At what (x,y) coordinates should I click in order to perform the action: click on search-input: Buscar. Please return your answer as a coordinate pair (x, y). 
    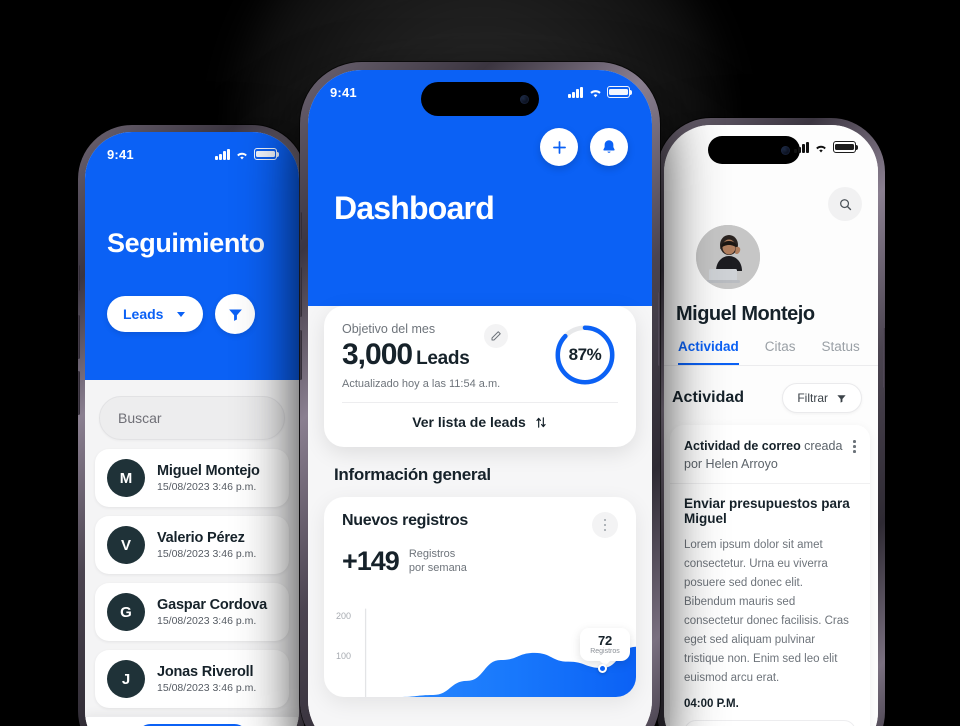
    Looking at the image, I should click on (192, 418).